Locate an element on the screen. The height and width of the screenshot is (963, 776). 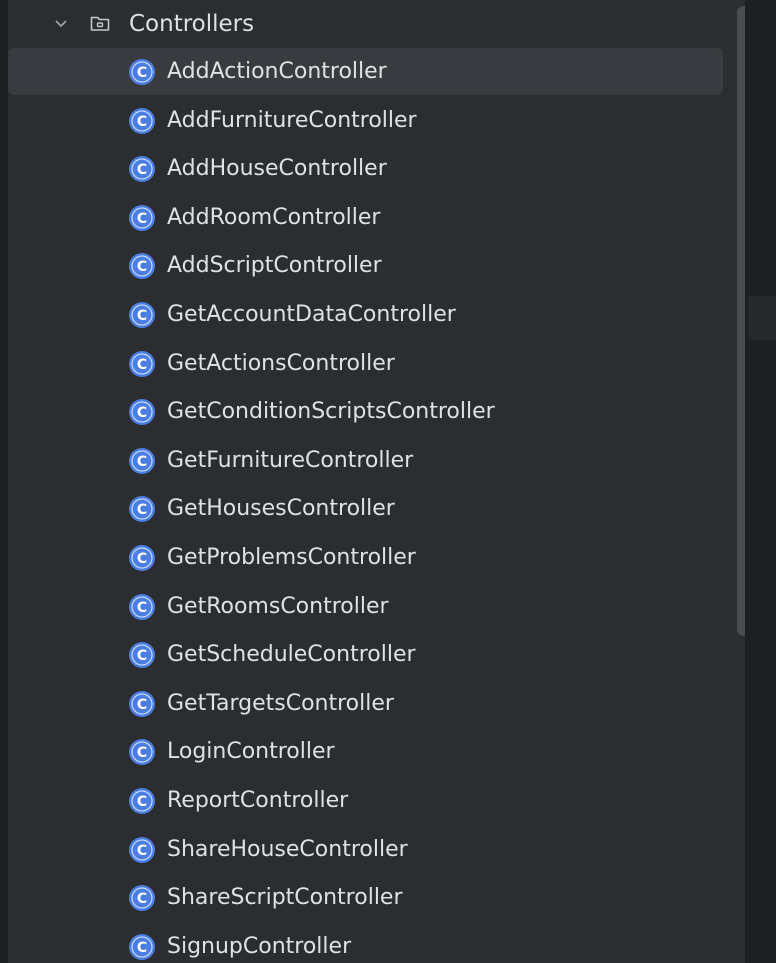
tree-item-label: GetConditionScriptsController is located at coordinates (331, 412).